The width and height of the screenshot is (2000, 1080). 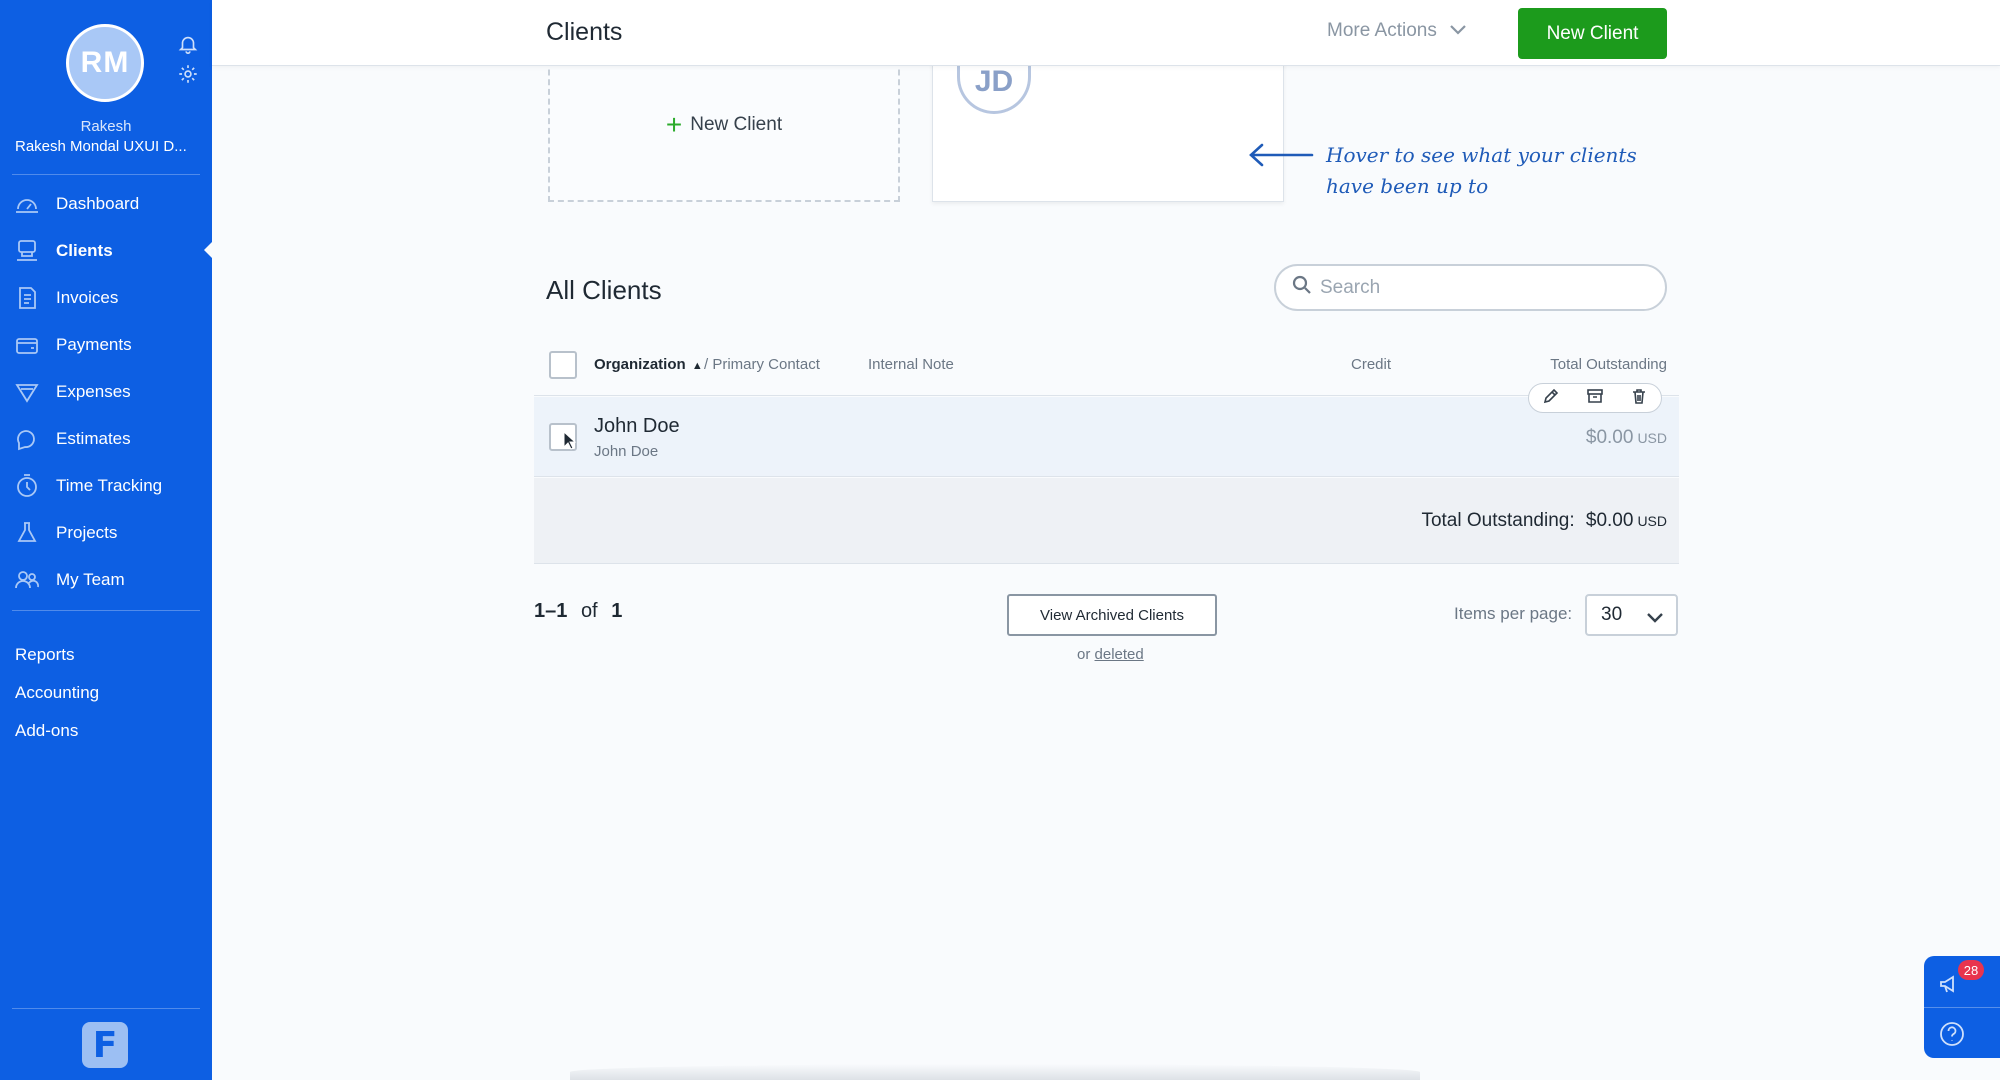 What do you see at coordinates (93, 438) in the screenshot?
I see `sidebar-item-label: Estimates` at bounding box center [93, 438].